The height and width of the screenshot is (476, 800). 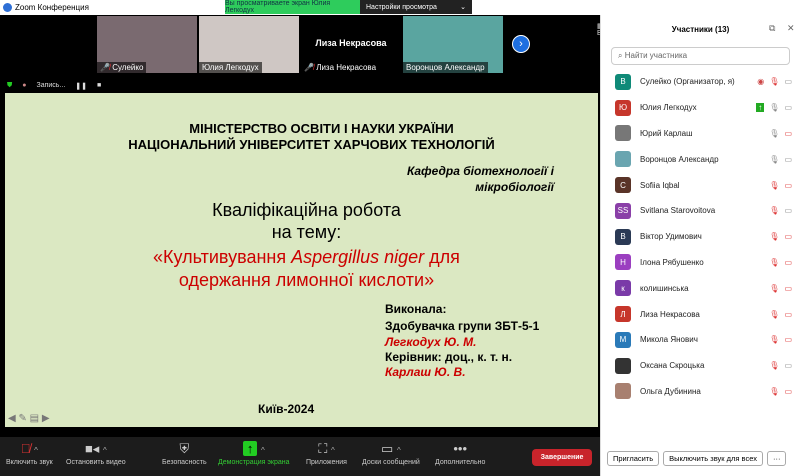 I want to click on video-thumb: 🎤̸ Сулейко, so click(x=147, y=44).